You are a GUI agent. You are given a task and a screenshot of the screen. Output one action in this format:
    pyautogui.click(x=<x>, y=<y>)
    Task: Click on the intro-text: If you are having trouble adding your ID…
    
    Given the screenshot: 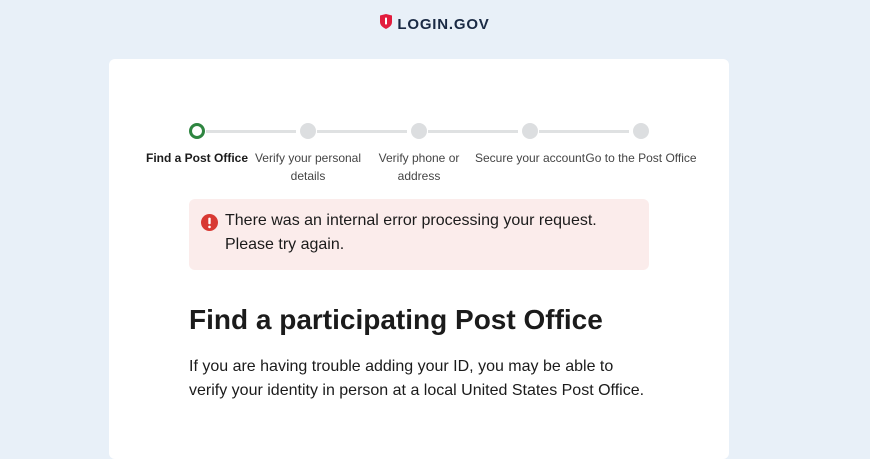 What is the action you would take?
    pyautogui.click(x=417, y=378)
    